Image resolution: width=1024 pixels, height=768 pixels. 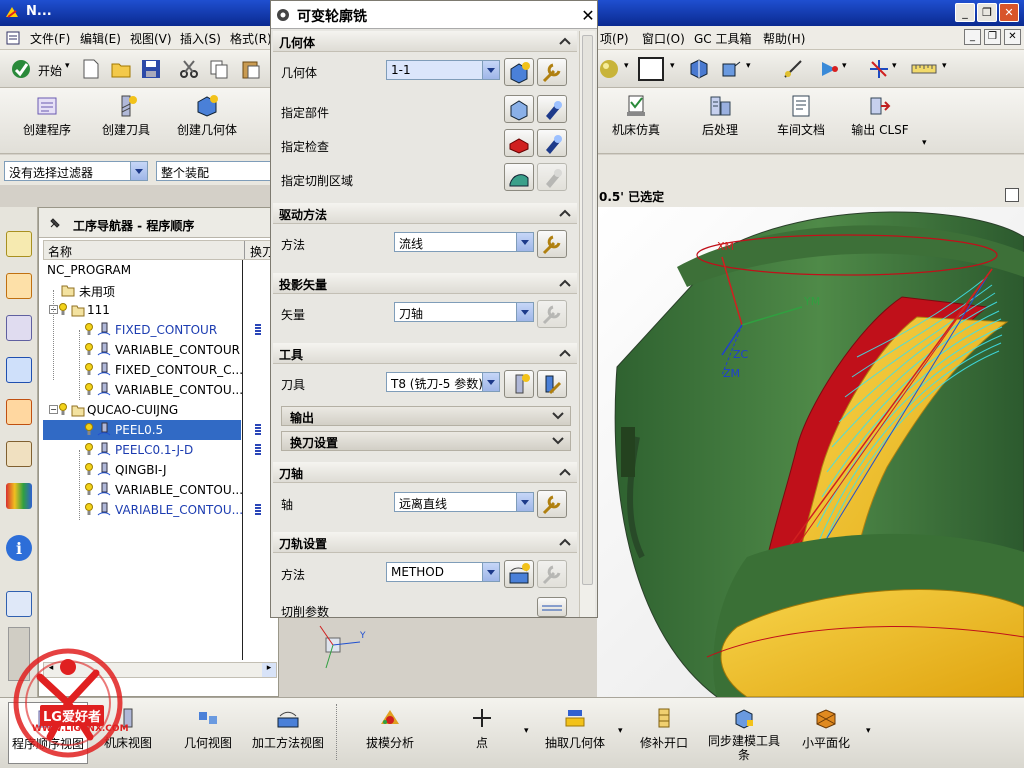 What do you see at coordinates (731, 69) in the screenshot?
I see `display-mode-icon` at bounding box center [731, 69].